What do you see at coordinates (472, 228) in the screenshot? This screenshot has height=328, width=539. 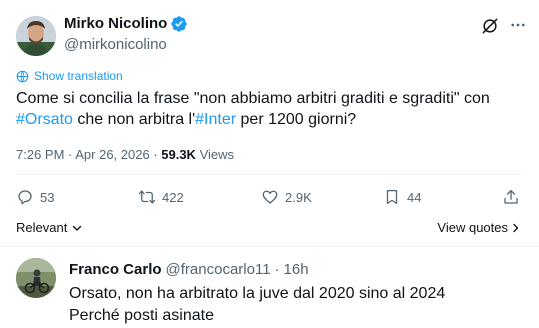 I see `view-quotes-label: View quotes` at bounding box center [472, 228].